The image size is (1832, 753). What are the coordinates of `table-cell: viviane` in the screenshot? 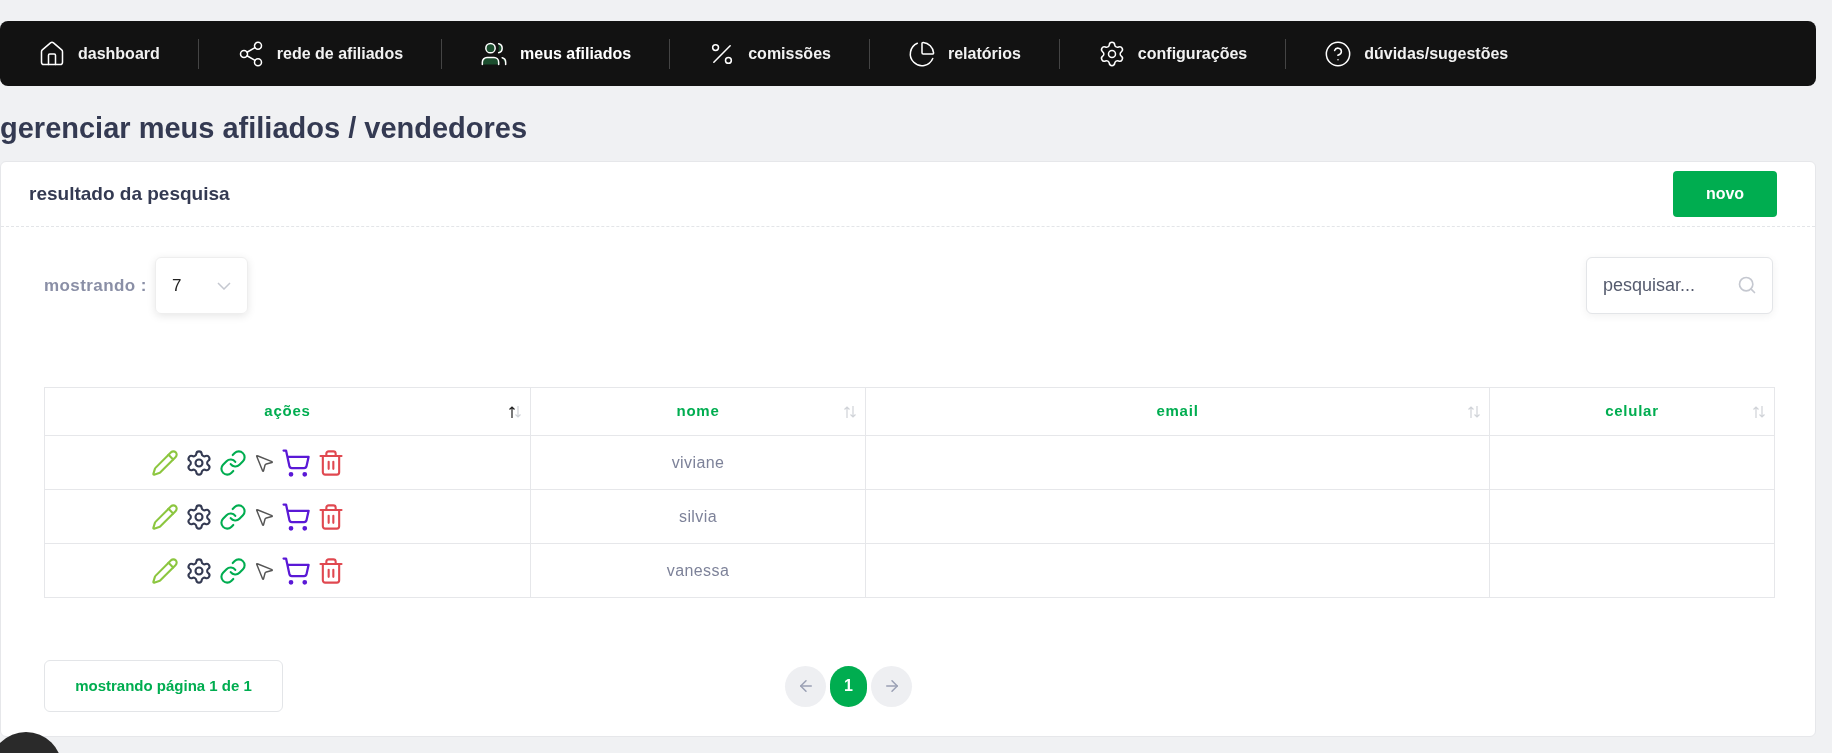 It's located at (698, 462).